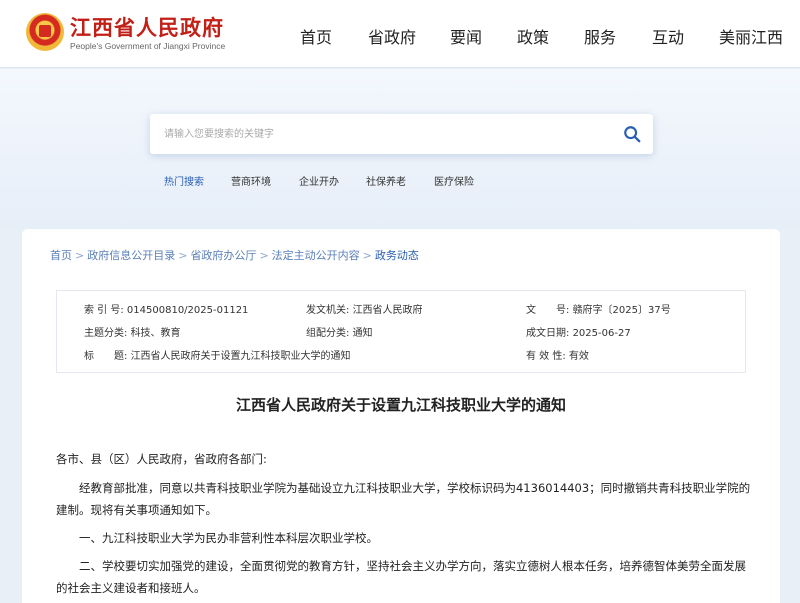  I want to click on hot-term-social-pension: 社保养老, so click(386, 180).